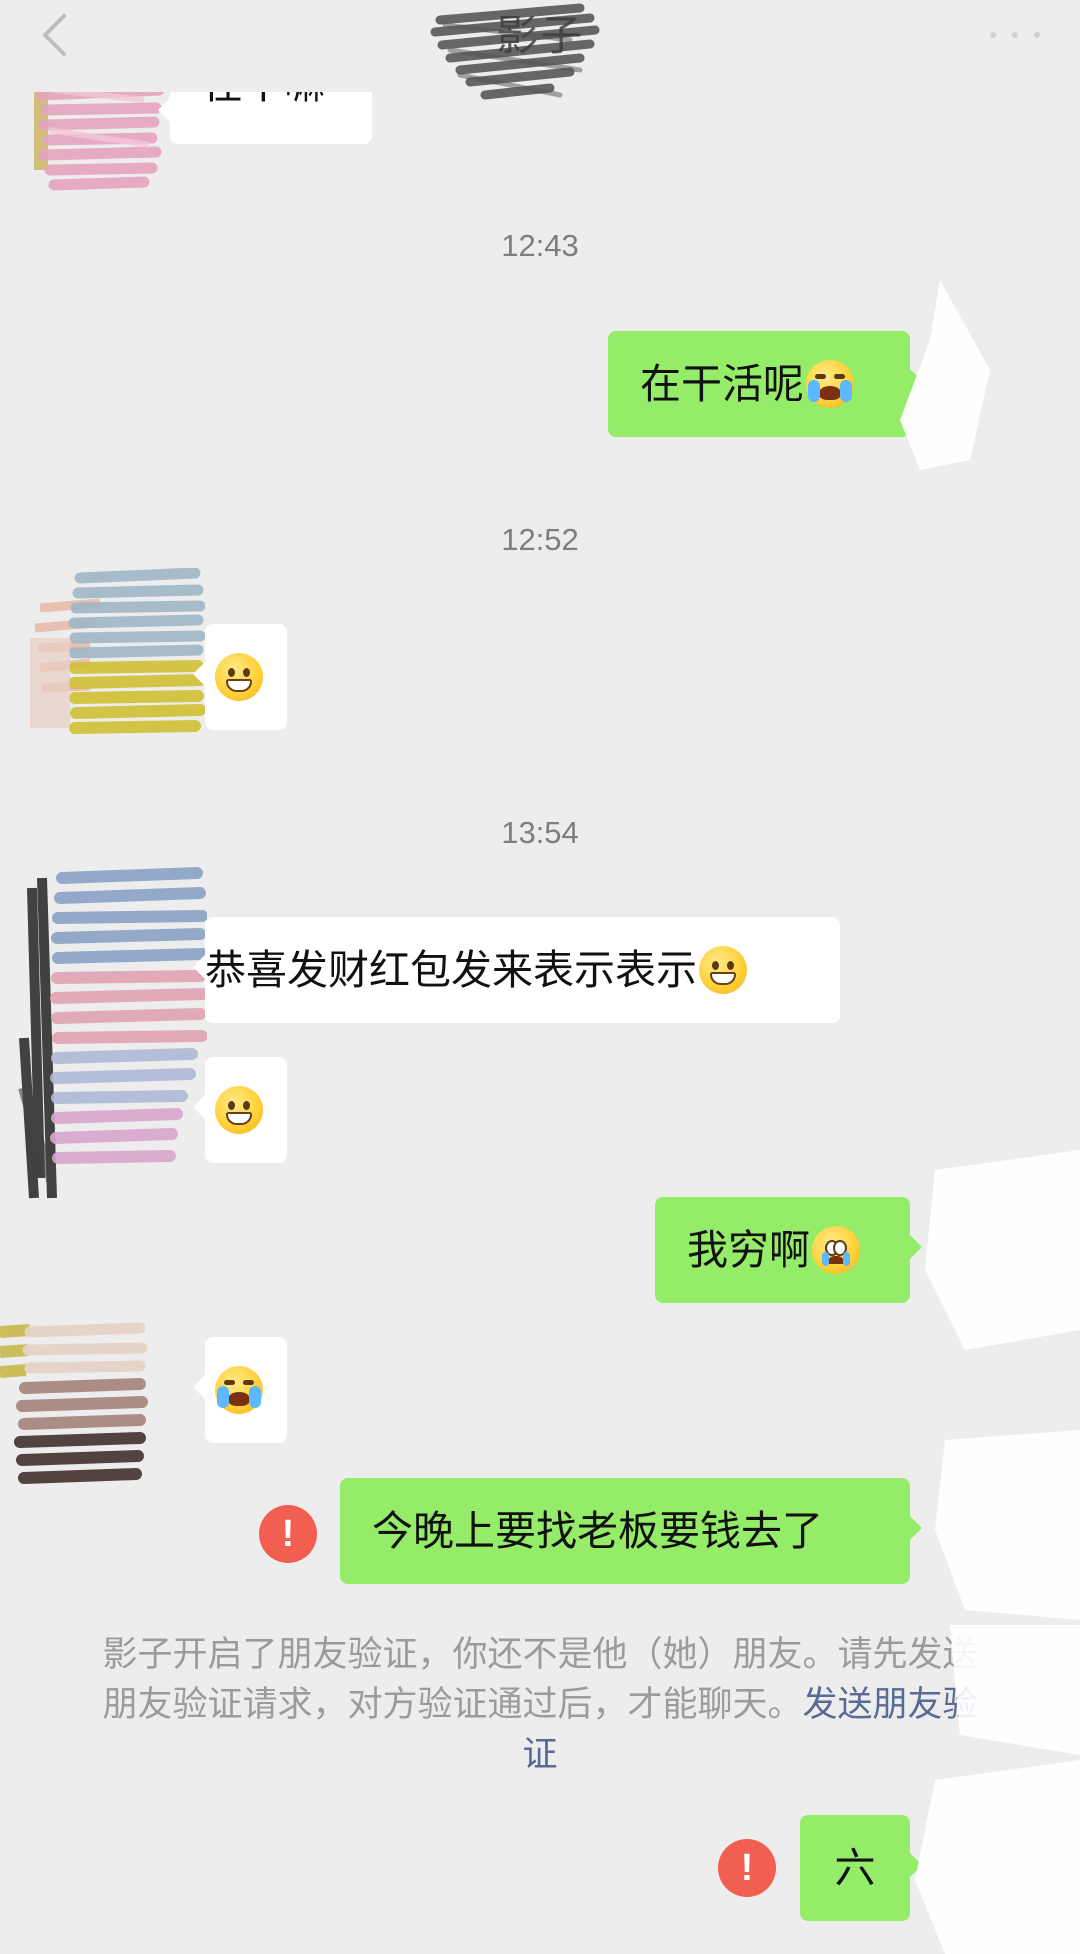 The height and width of the screenshot is (1954, 1080). What do you see at coordinates (722, 383) in the screenshot?
I see `message-text: 在干活呢` at bounding box center [722, 383].